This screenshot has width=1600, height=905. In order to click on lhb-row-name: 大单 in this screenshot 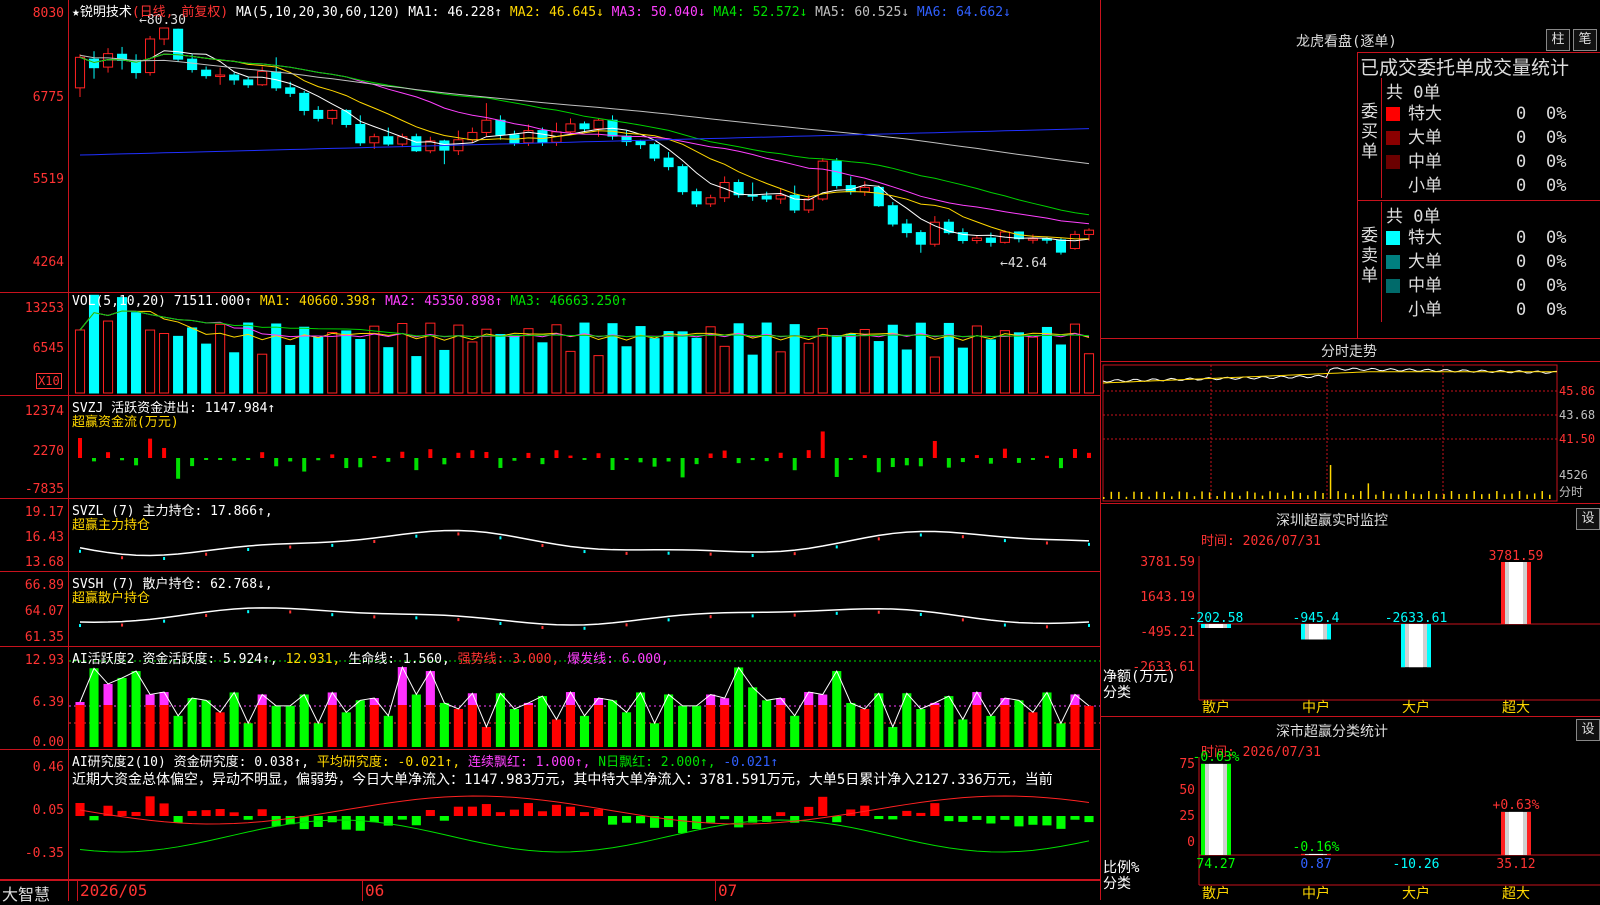, I will do `click(1425, 138)`.